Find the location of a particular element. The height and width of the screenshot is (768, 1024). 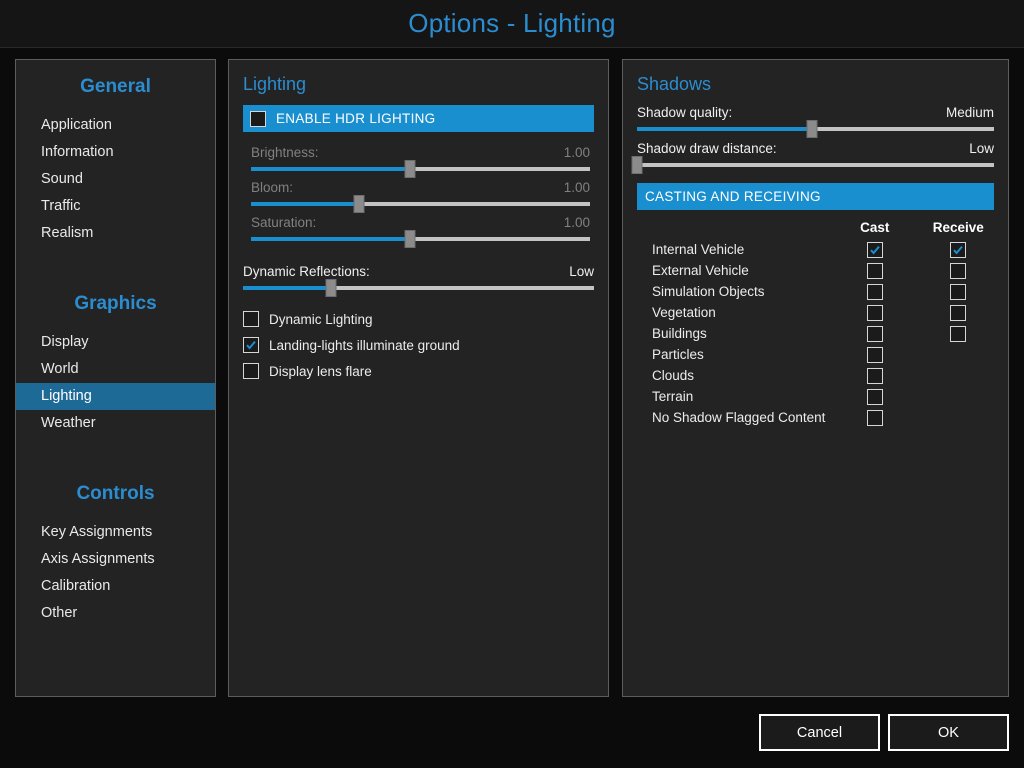

column-header-receive: Receive is located at coordinates (958, 227).